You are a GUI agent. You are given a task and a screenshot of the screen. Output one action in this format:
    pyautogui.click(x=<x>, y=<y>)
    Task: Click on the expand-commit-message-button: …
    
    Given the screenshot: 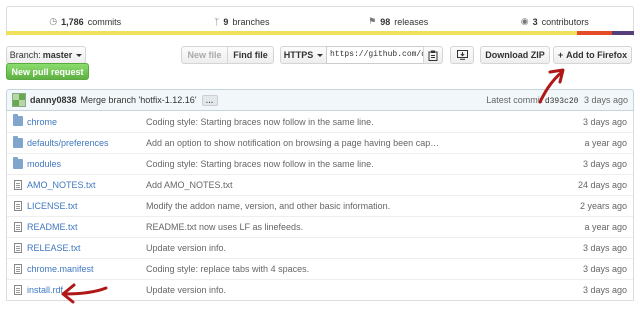 What is the action you would take?
    pyautogui.click(x=209, y=100)
    